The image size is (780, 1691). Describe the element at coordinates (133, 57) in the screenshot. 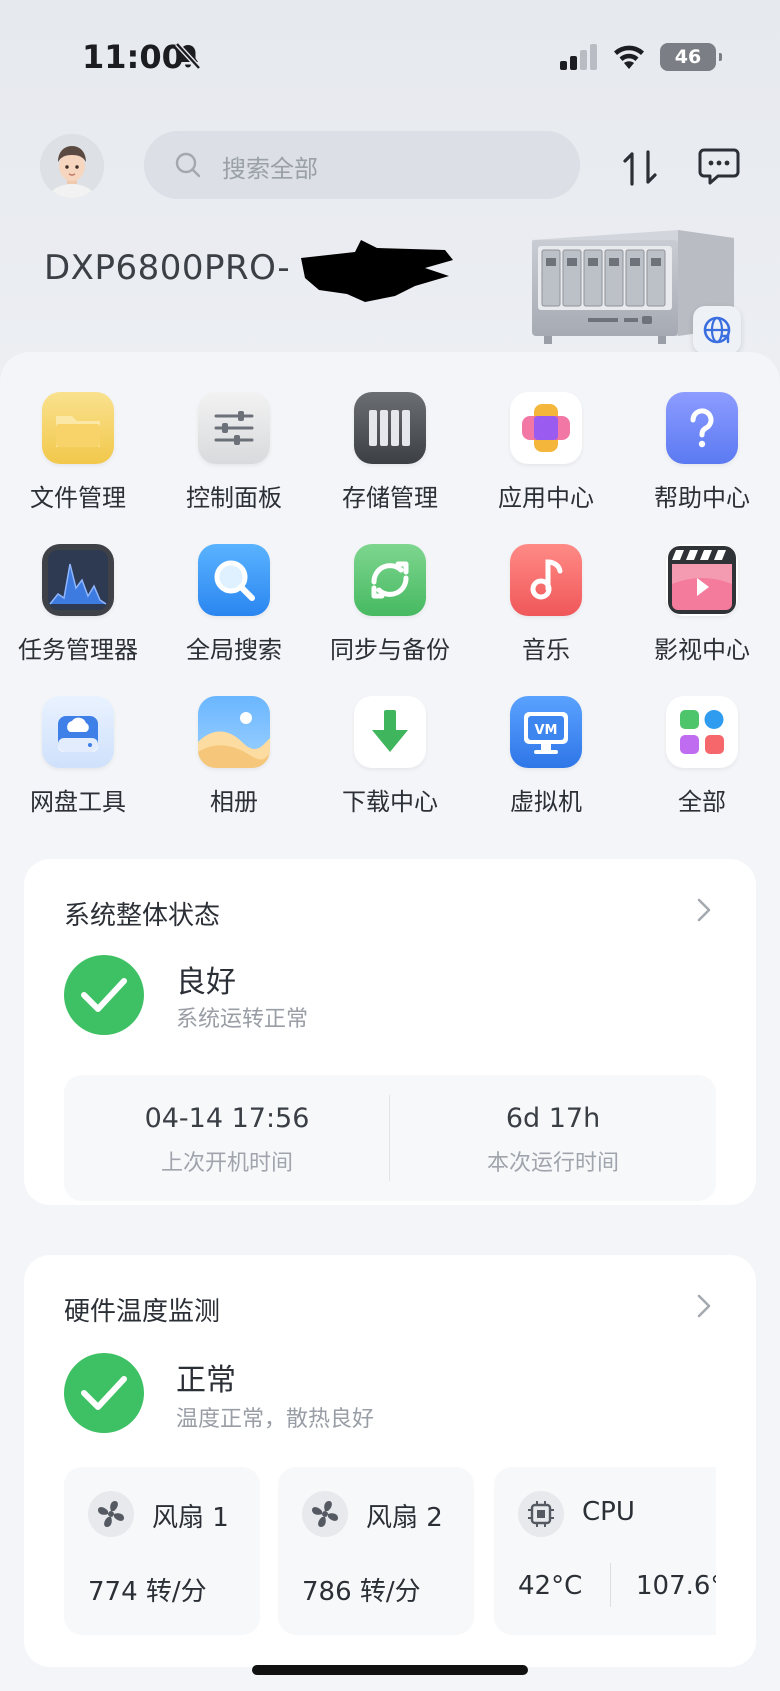

I see `status-time: 11:00` at that location.